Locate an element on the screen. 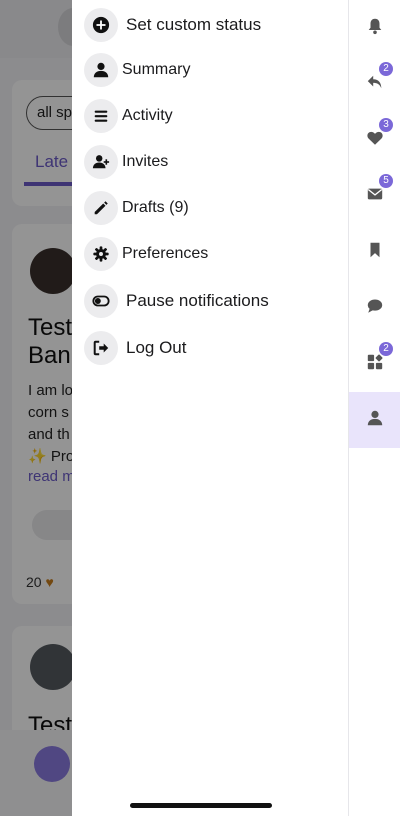 The height and width of the screenshot is (816, 400). menu-item-label: Activity is located at coordinates (147, 115).